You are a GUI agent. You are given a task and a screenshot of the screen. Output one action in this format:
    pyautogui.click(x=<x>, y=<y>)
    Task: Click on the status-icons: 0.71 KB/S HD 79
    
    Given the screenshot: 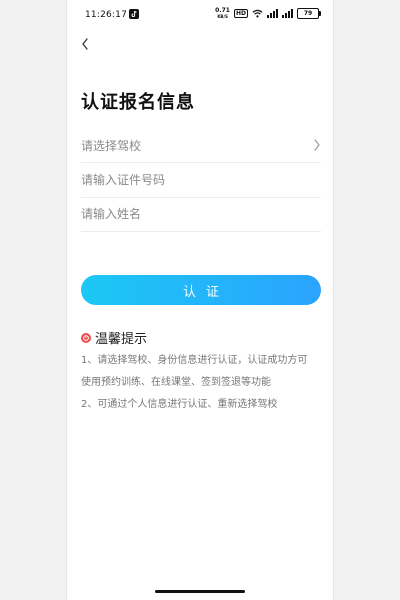 What is the action you would take?
    pyautogui.click(x=268, y=14)
    